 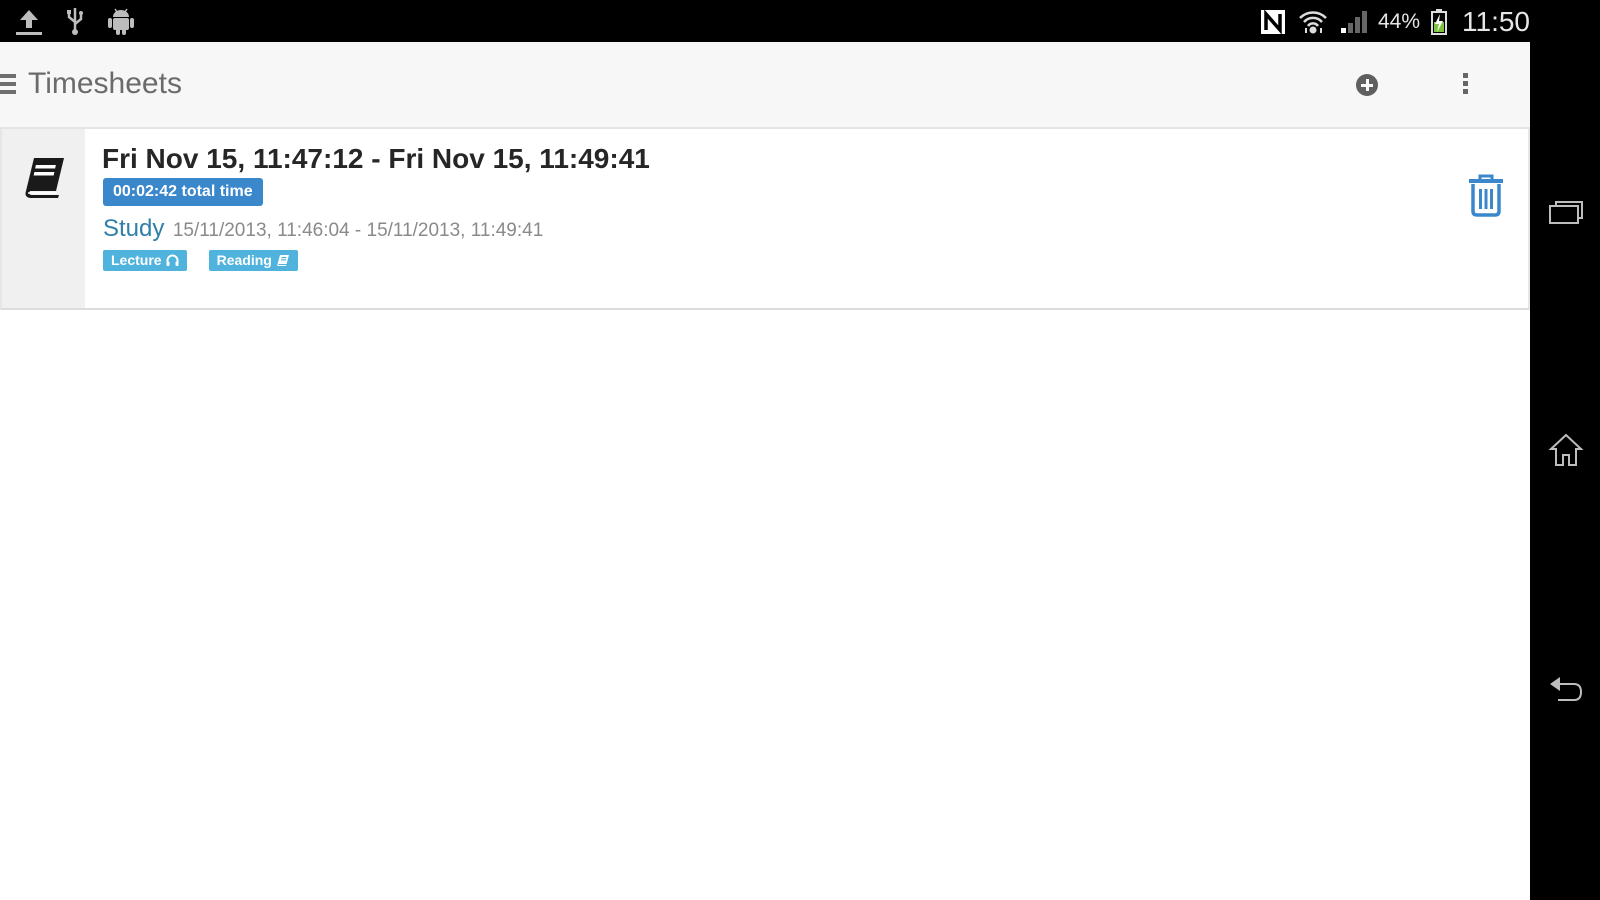 I want to click on upload-icon, so click(x=29, y=21).